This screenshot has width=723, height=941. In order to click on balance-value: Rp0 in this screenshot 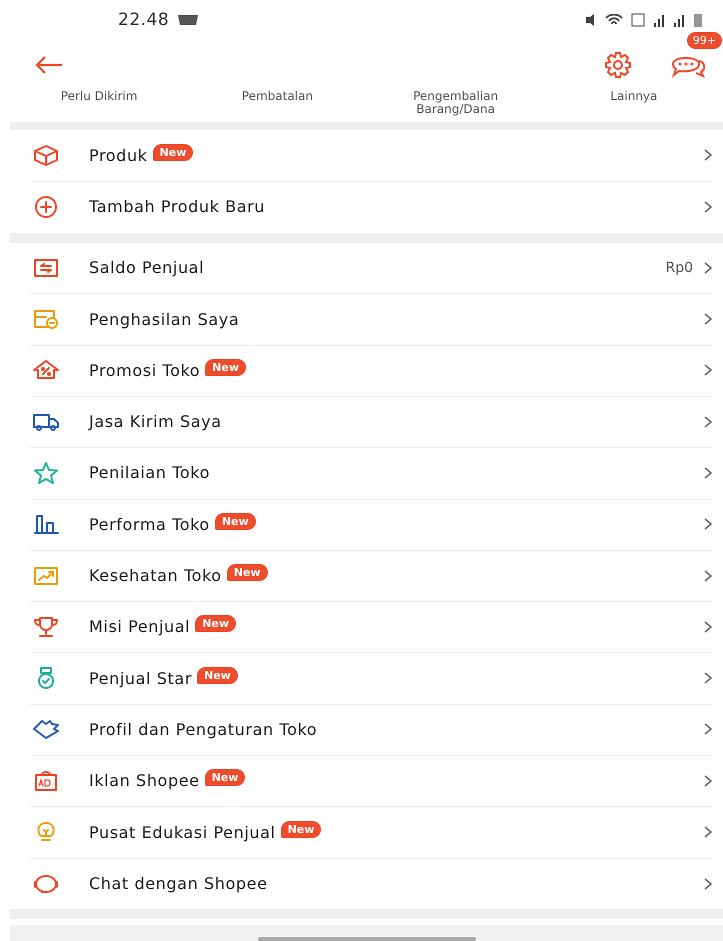, I will do `click(679, 268)`.